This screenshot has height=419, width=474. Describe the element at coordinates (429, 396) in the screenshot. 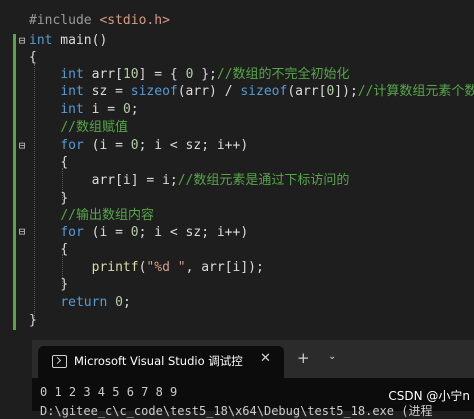

I see `watermark-text: CSDN @小宁n` at that location.